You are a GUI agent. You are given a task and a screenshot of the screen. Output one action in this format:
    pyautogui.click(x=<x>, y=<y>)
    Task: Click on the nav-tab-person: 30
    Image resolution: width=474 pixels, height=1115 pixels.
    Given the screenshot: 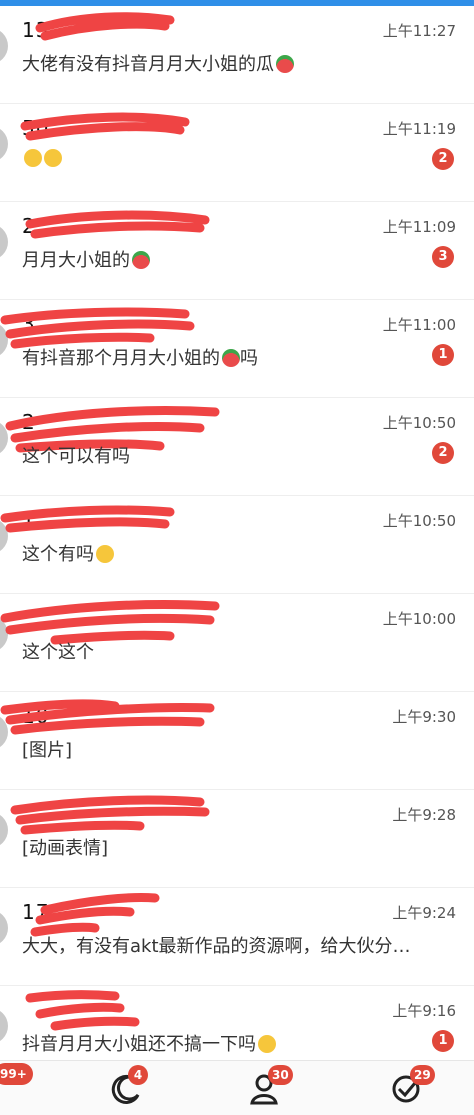 What is the action you would take?
    pyautogui.click(x=269, y=1087)
    